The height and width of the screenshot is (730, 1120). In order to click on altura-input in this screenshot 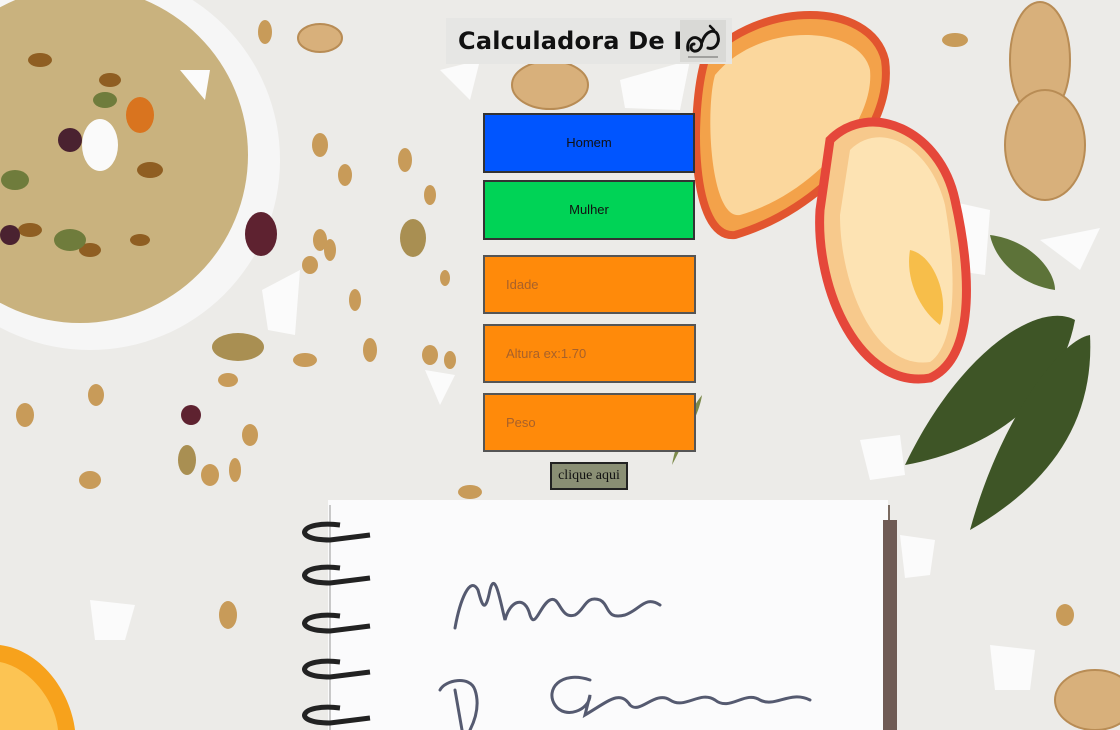, I will do `click(589, 353)`.